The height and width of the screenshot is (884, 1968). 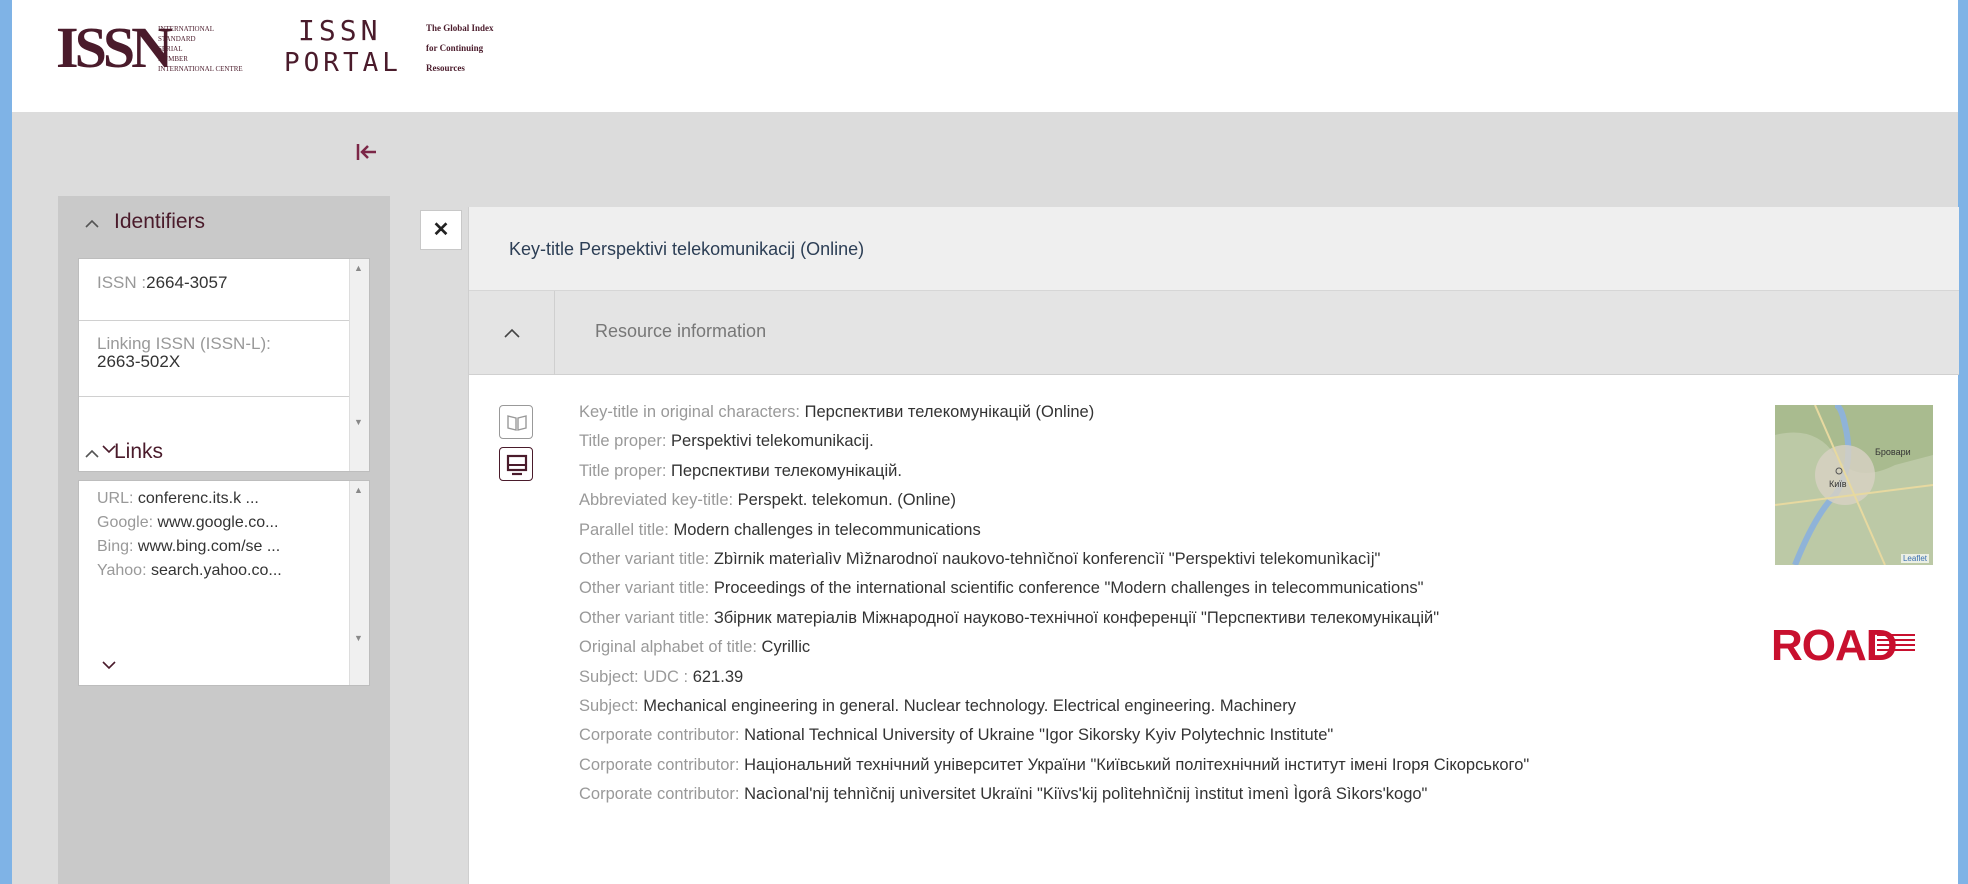 I want to click on logo-line: Number, so click(x=173, y=59).